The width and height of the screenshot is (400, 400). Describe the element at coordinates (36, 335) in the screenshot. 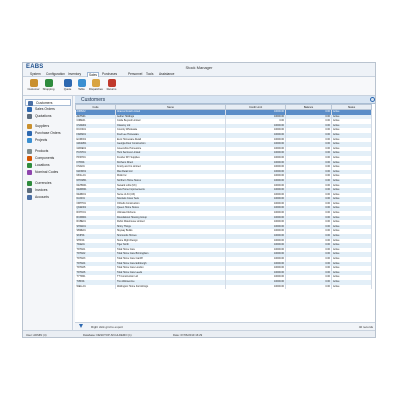

I see `status-user: User: ADMIN (4)` at that location.